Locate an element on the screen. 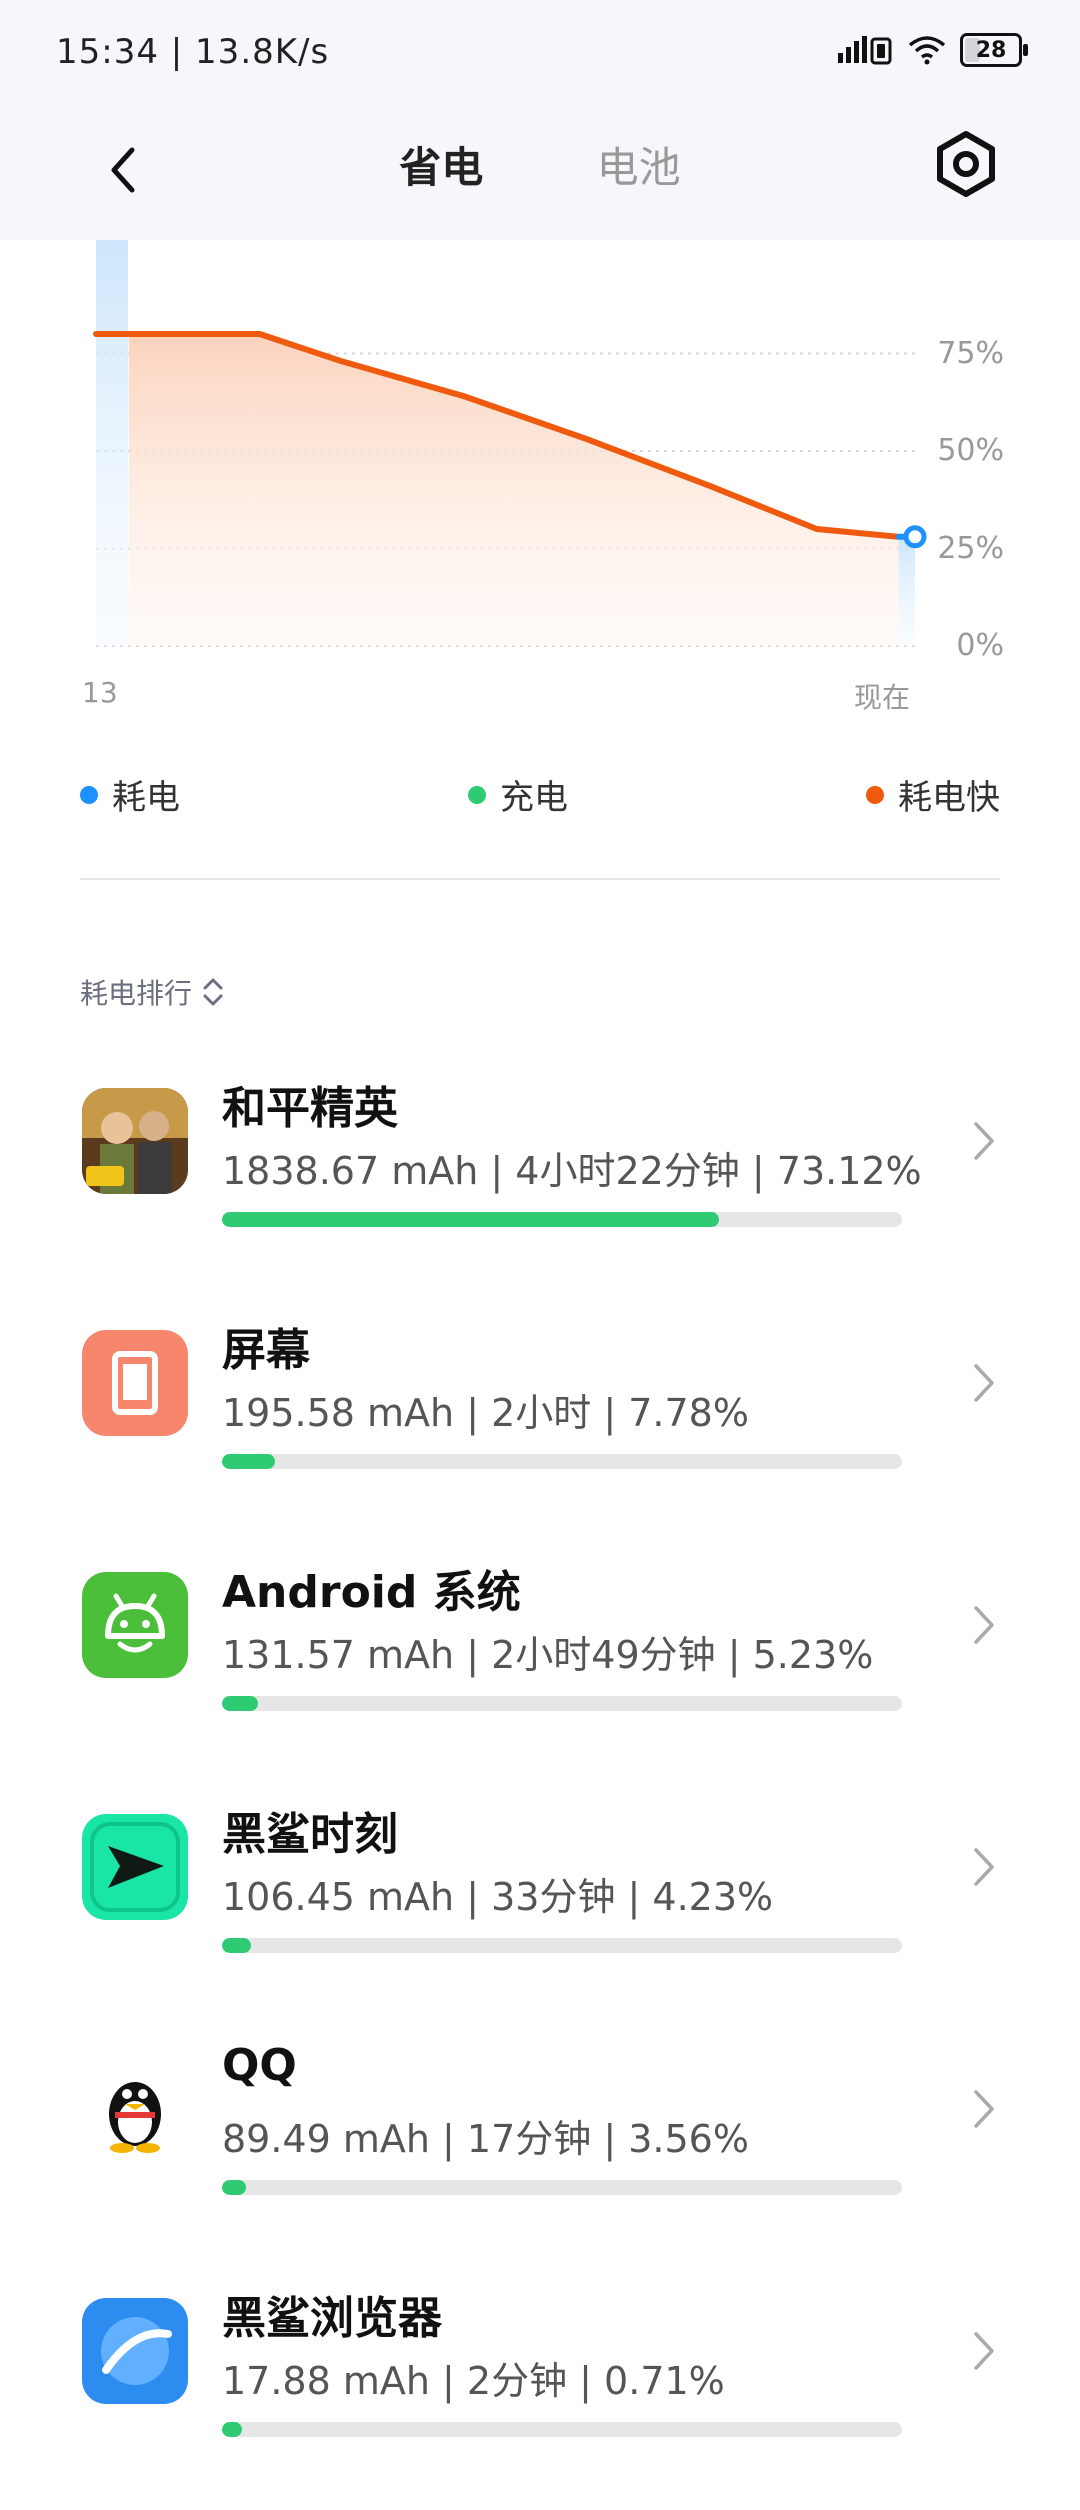 This screenshot has height=2510, width=1080. x-tick-start: 13 is located at coordinates (100, 692).